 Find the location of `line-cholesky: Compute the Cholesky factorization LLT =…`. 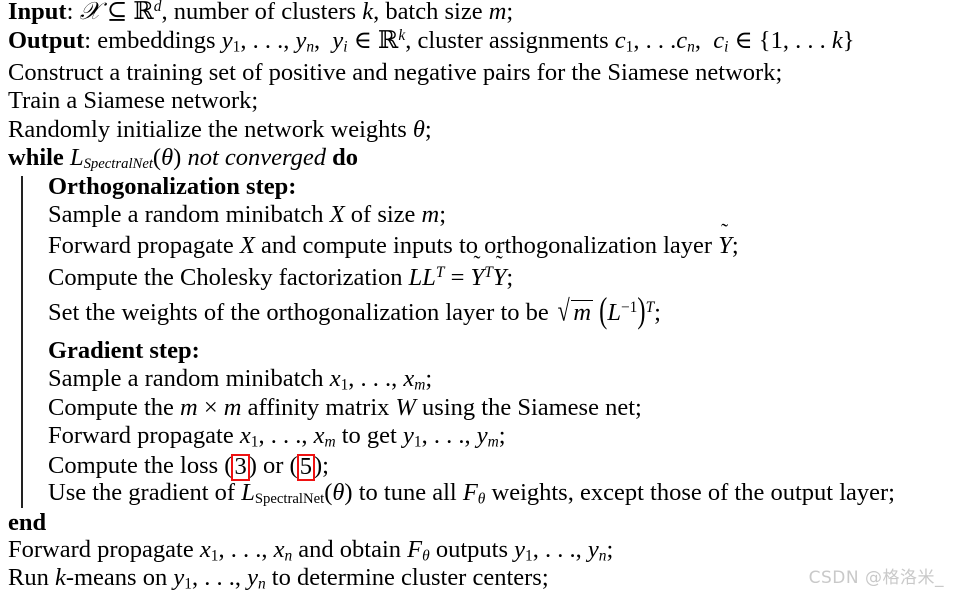

line-cholesky: Compute the Cholesky factorization LLT =… is located at coordinates (278, 272).